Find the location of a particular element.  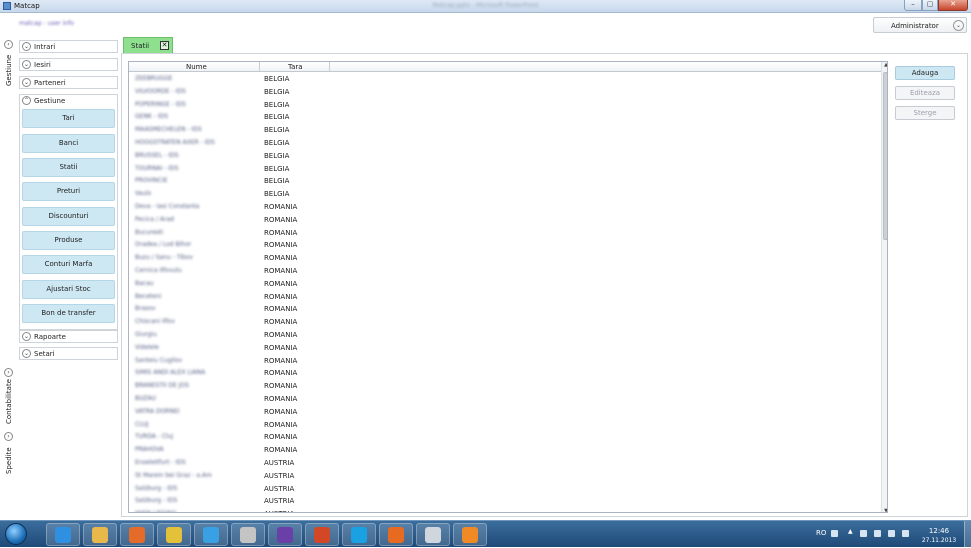

nav-item-ajustari-stoc: Ajustari Stoc is located at coordinates (68, 289).